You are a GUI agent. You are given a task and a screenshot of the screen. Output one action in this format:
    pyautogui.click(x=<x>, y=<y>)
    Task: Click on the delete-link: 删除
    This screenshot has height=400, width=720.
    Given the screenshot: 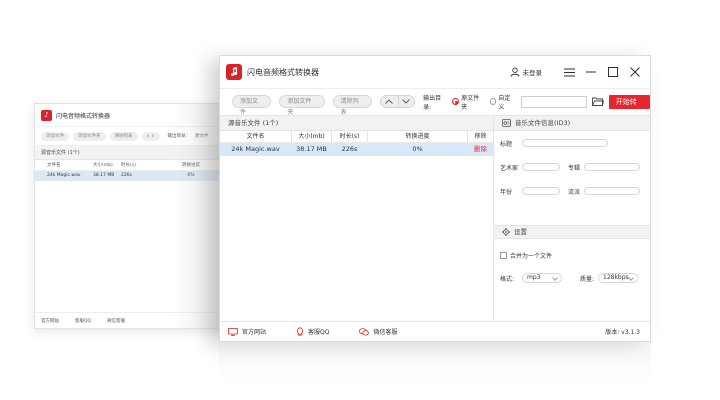 What is the action you would take?
    pyautogui.click(x=480, y=149)
    